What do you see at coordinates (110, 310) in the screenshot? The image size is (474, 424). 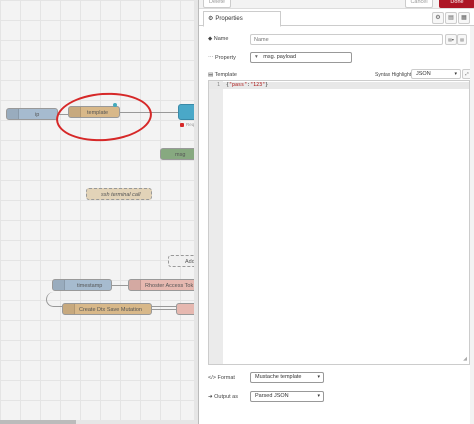 I see `mutation-node-label: Create Dtx Save Mutation` at bounding box center [110, 310].